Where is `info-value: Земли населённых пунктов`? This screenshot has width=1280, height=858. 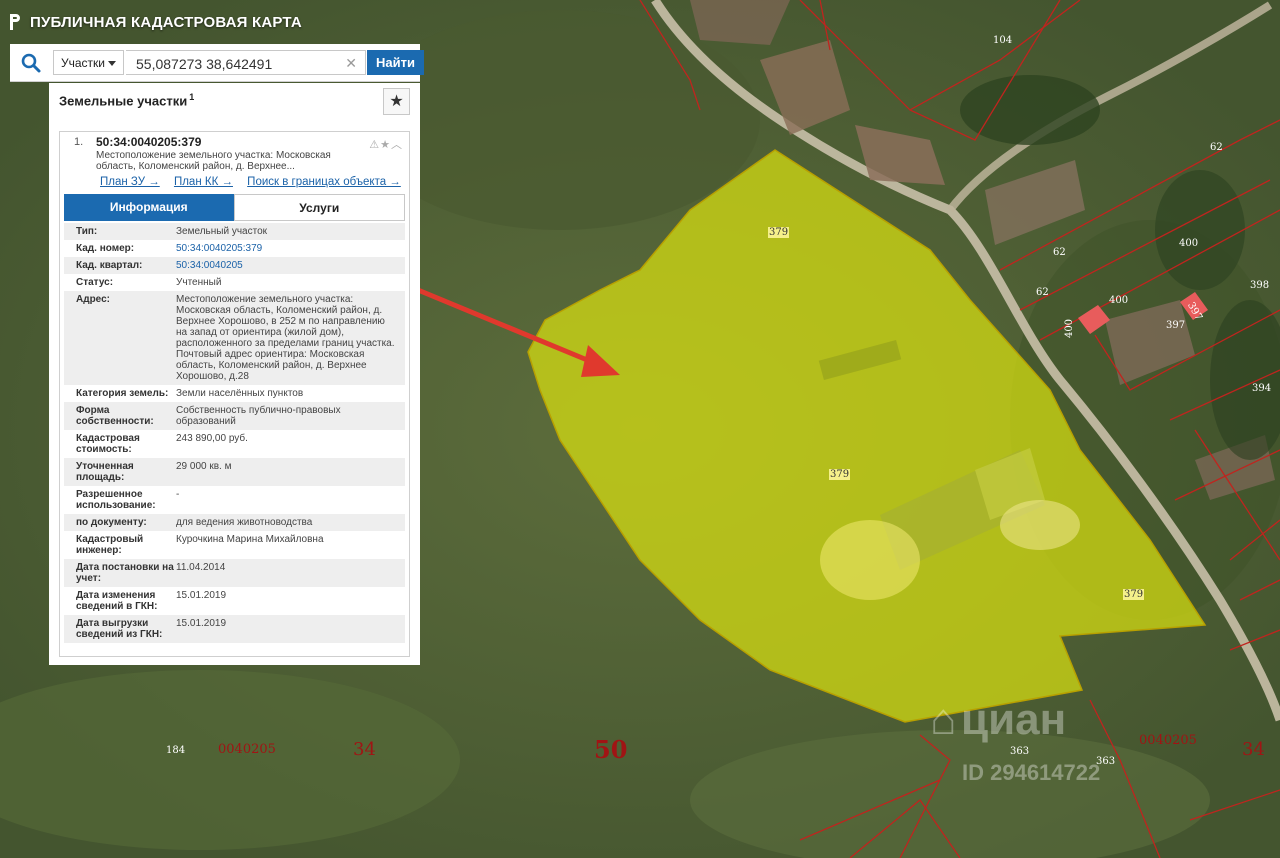
info-value: Земли населённых пунктов is located at coordinates (240, 393).